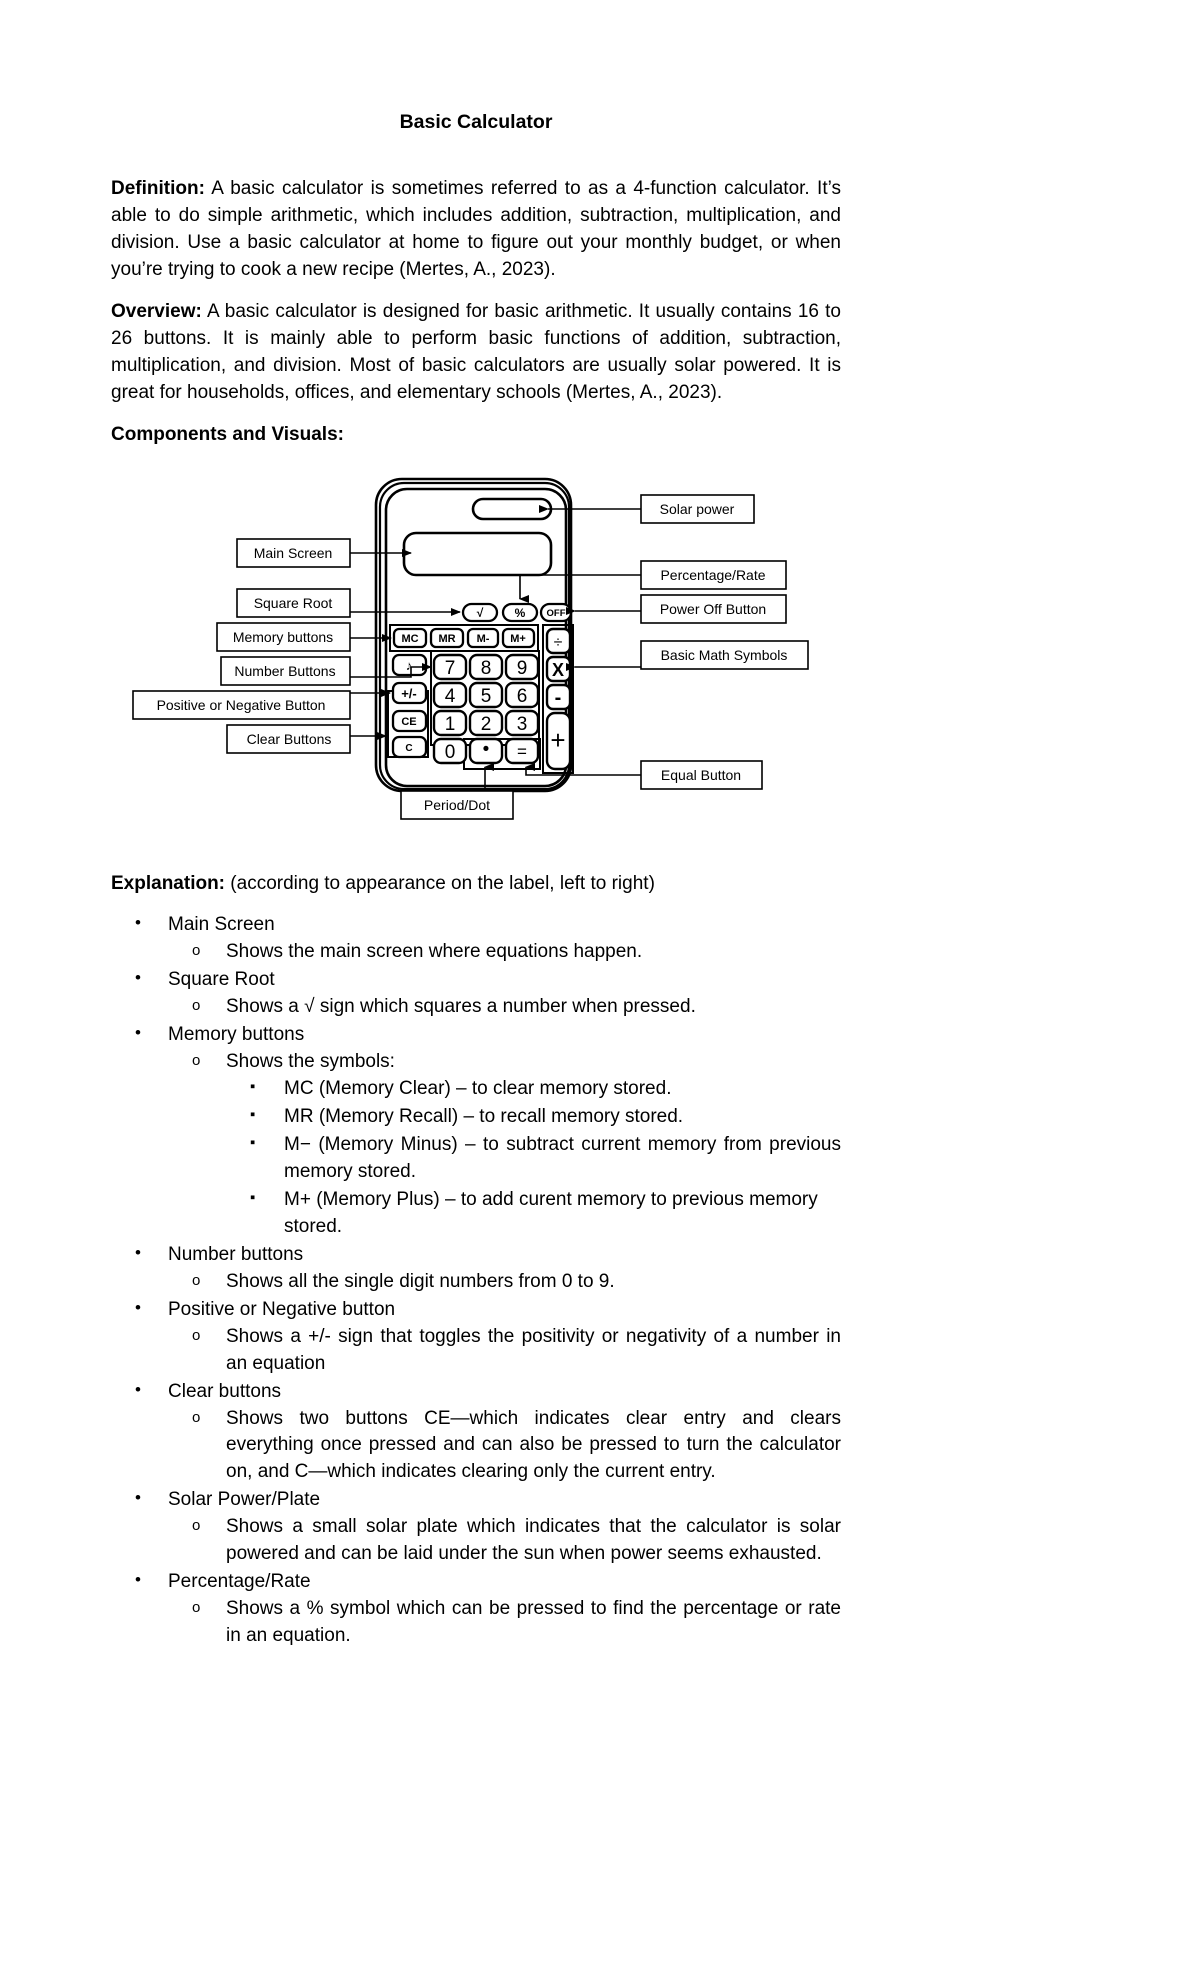  I want to click on calculator-key-off: OFF, so click(556, 612).